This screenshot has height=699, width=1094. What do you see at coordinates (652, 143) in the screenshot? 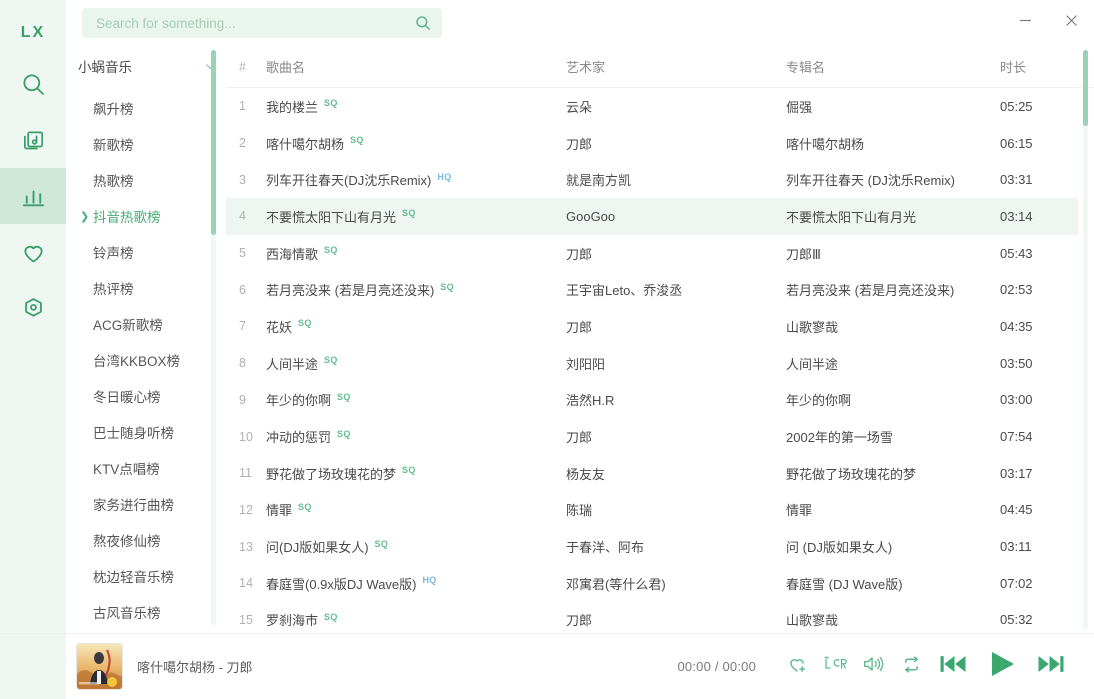
I see `table-row: 2 喀什噶尔胡杨 SQ 刀郎 喀什噶尔胡杨 06:15` at bounding box center [652, 143].